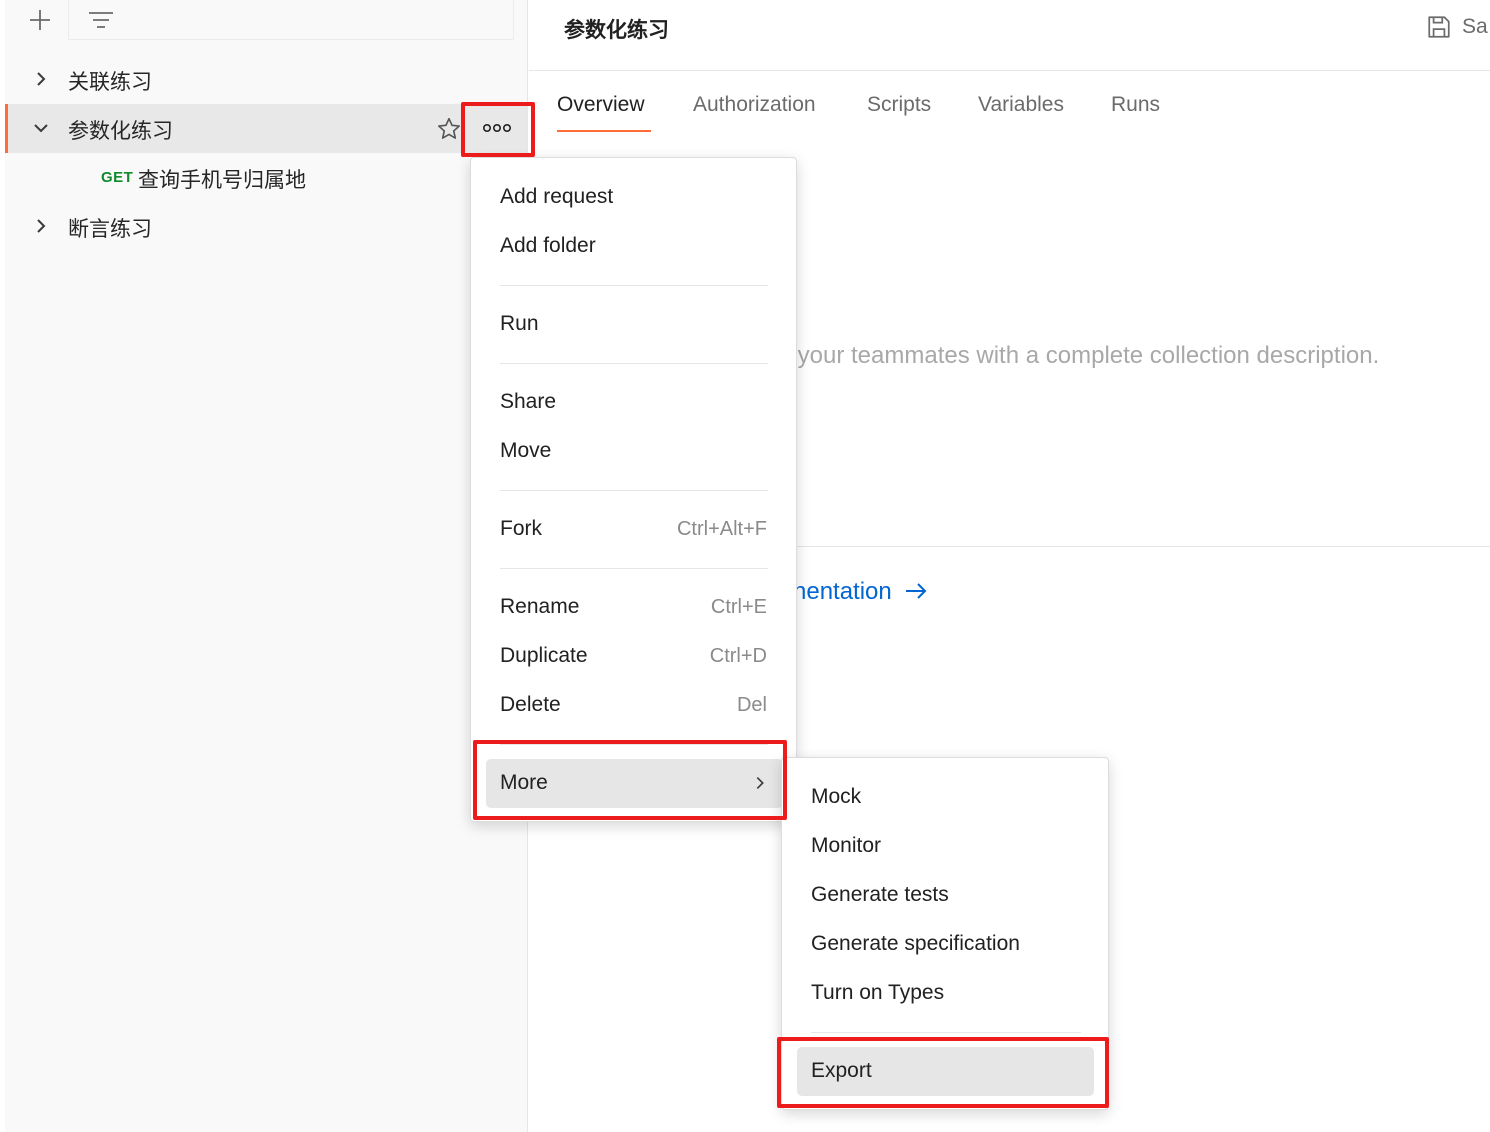 This screenshot has width=1490, height=1132. What do you see at coordinates (945, 846) in the screenshot?
I see `submenu-item-monitor: Monitor` at bounding box center [945, 846].